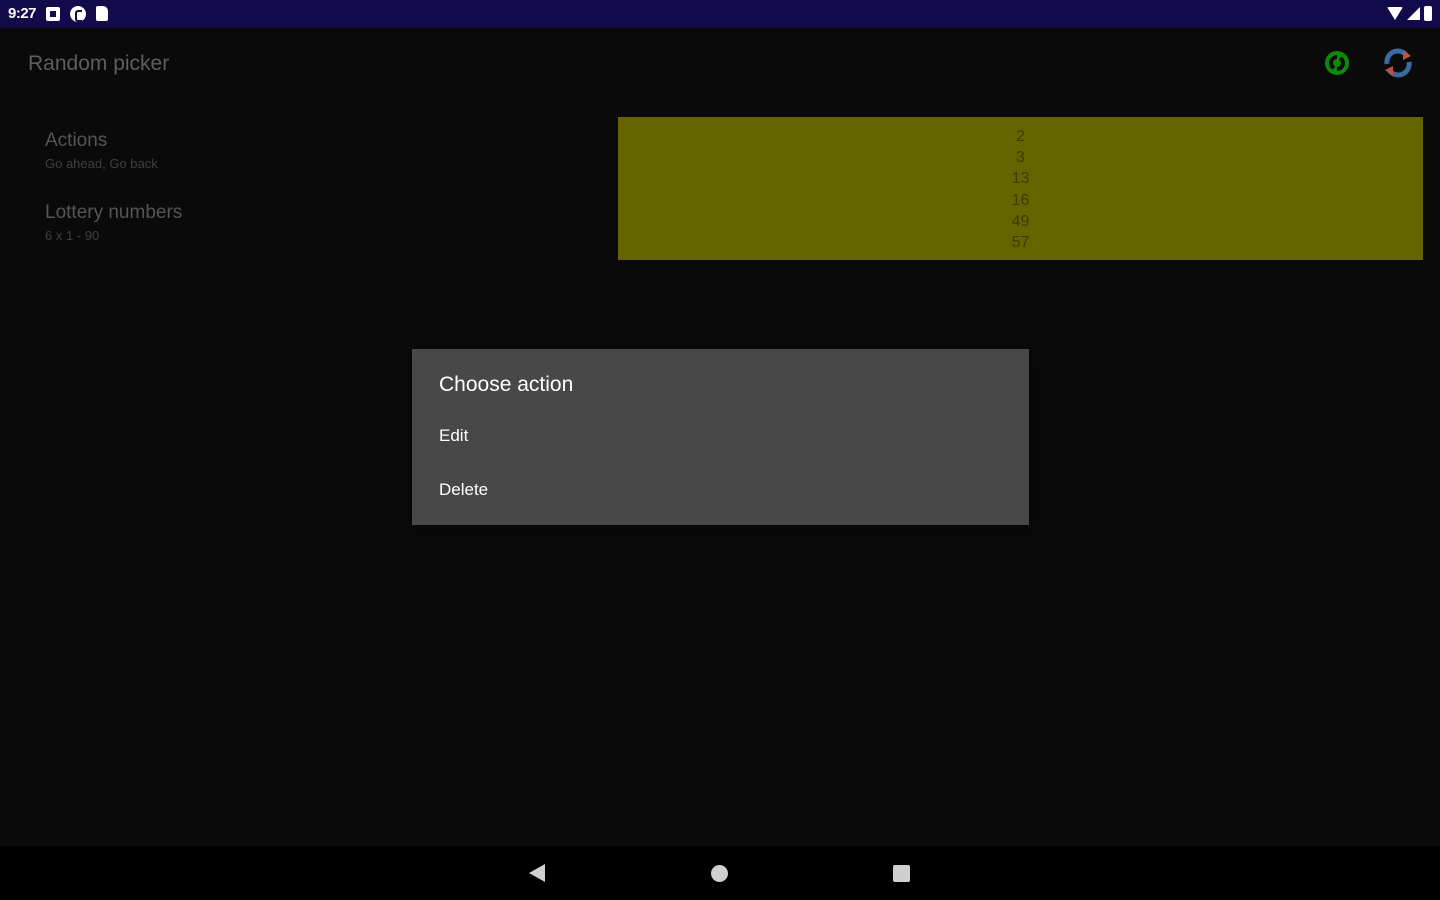 Image resolution: width=1440 pixels, height=900 pixels. I want to click on navigation-bar, so click(720, 873).